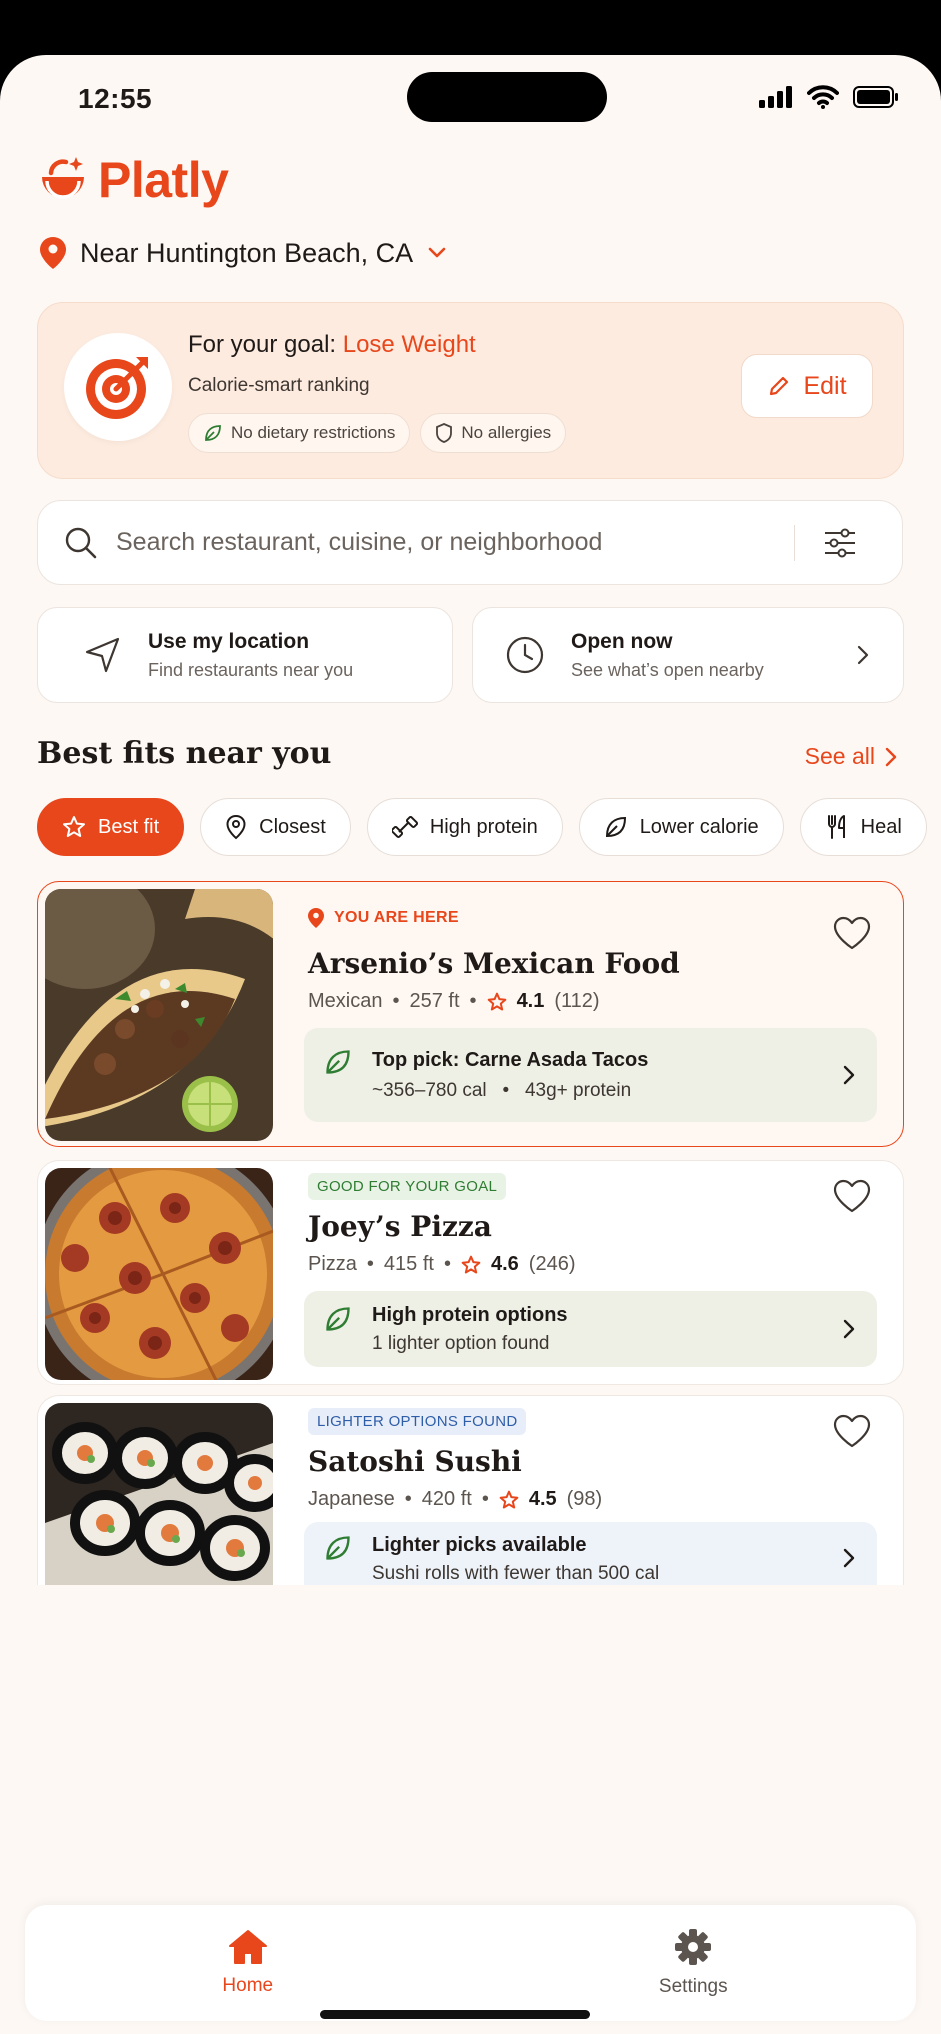 Image resolution: width=941 pixels, height=2034 pixels. Describe the element at coordinates (593, 1264) in the screenshot. I see `restaurant-meta: Pizza • 415 ft • 4.6 (246)` at that location.